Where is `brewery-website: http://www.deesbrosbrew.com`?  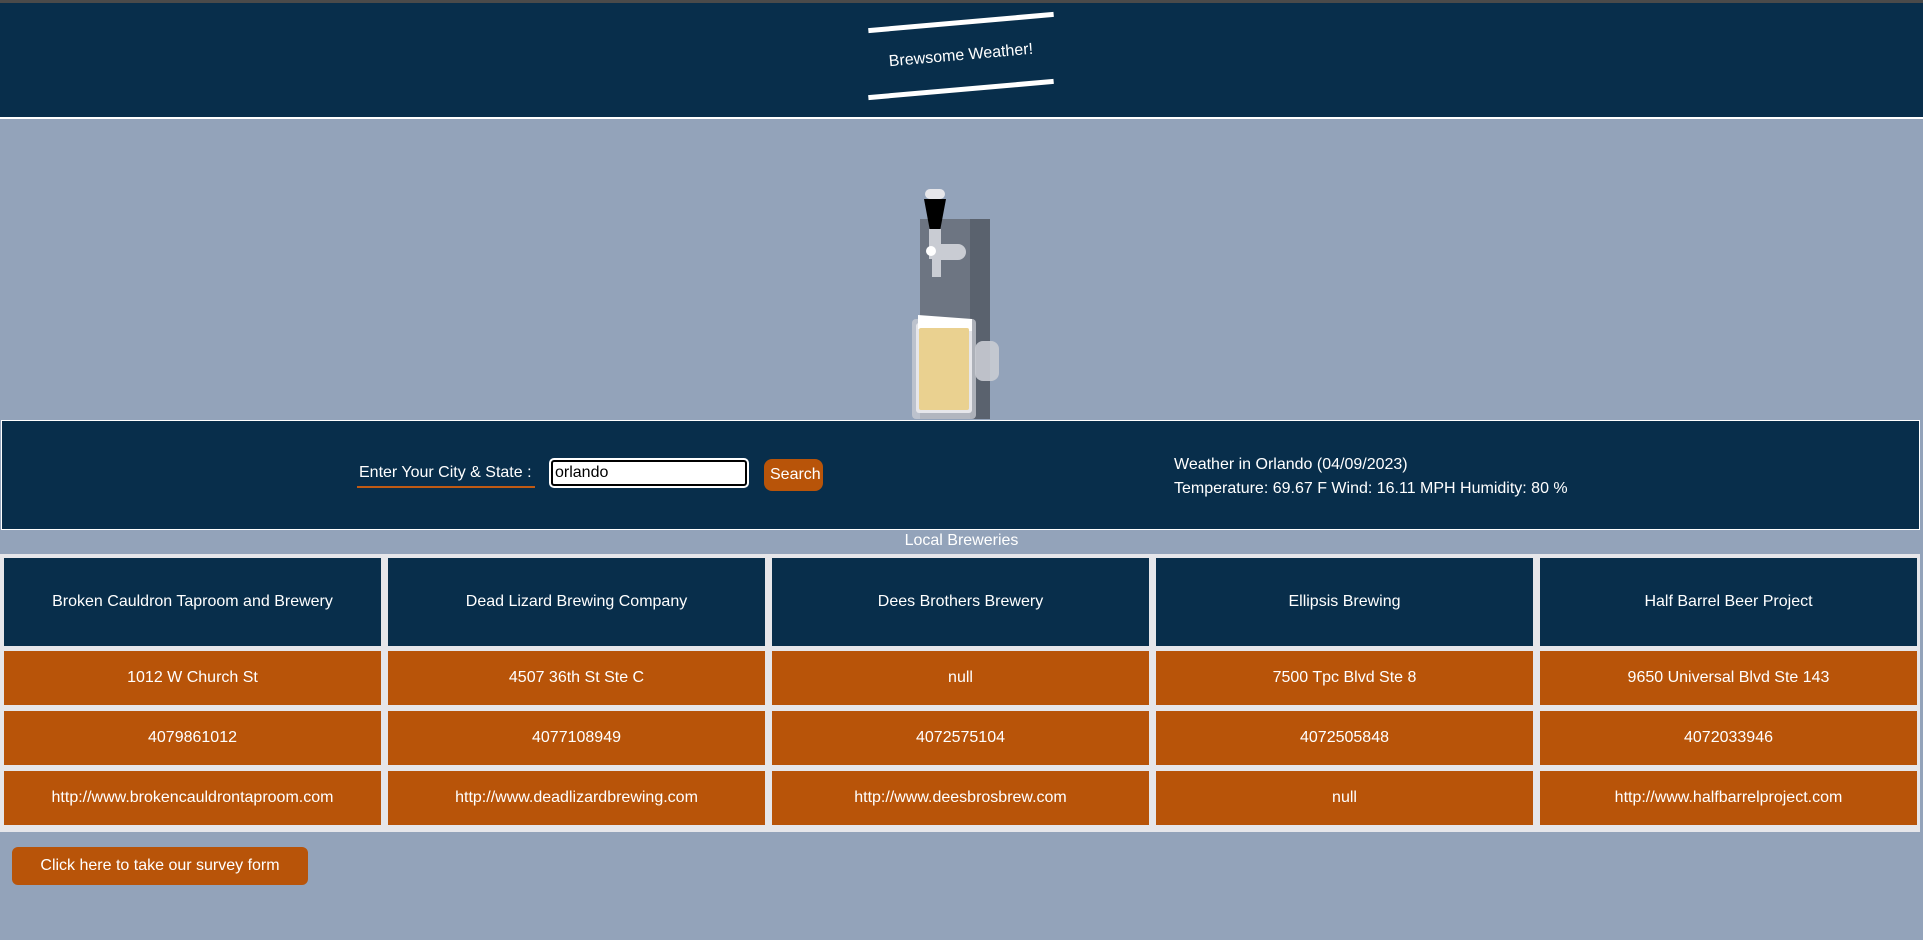 brewery-website: http://www.deesbrosbrew.com is located at coordinates (960, 798).